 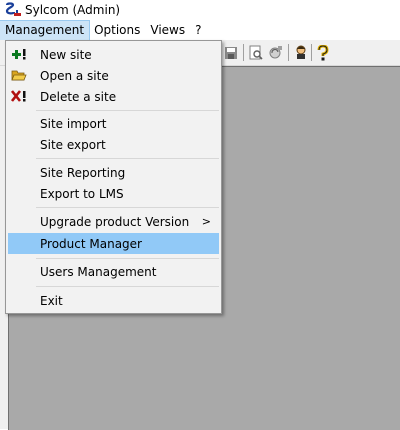 I want to click on menu-item-product-manager: Product Manager, so click(x=113, y=243).